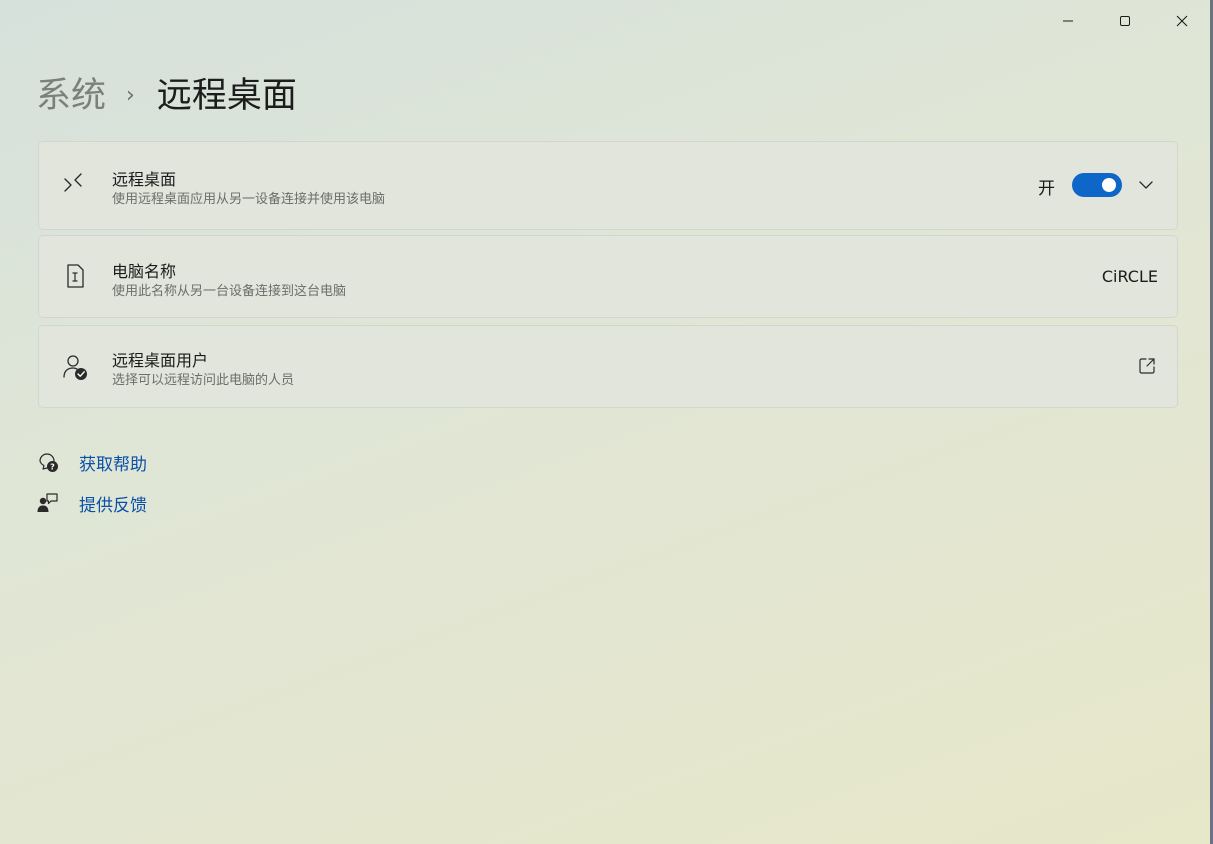 The image size is (1213, 844). What do you see at coordinates (203, 380) in the screenshot?
I see `remote-users-description: 选择可以远程访问此电脑的人员` at bounding box center [203, 380].